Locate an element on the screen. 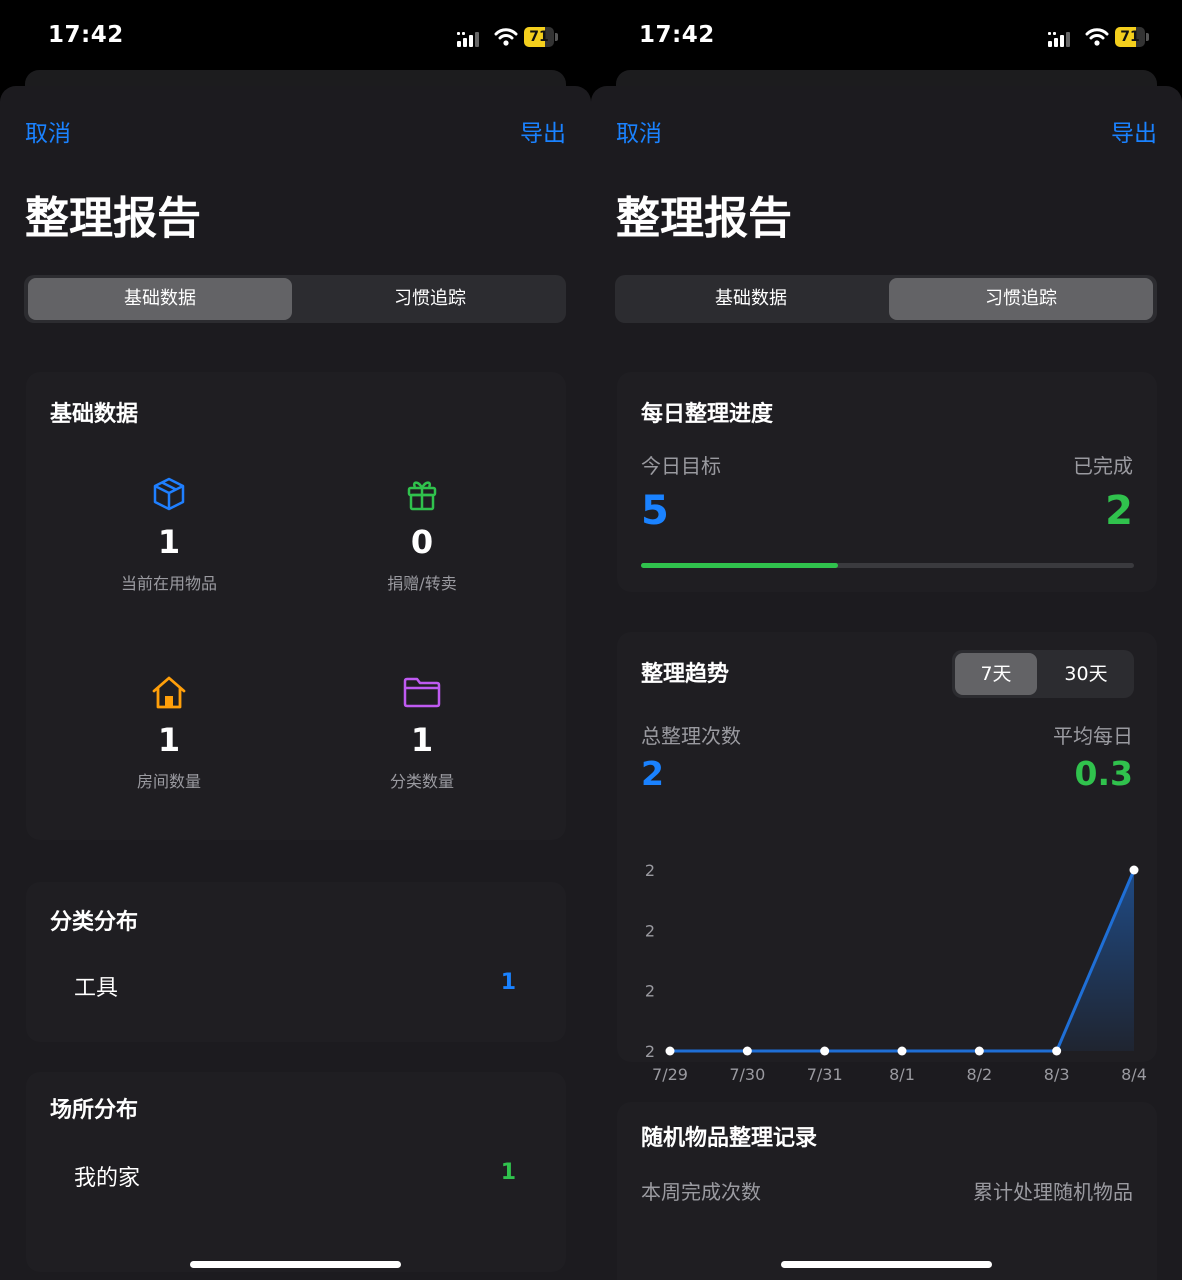 The height and width of the screenshot is (1280, 1182). cube-icon is located at coordinates (169, 494).